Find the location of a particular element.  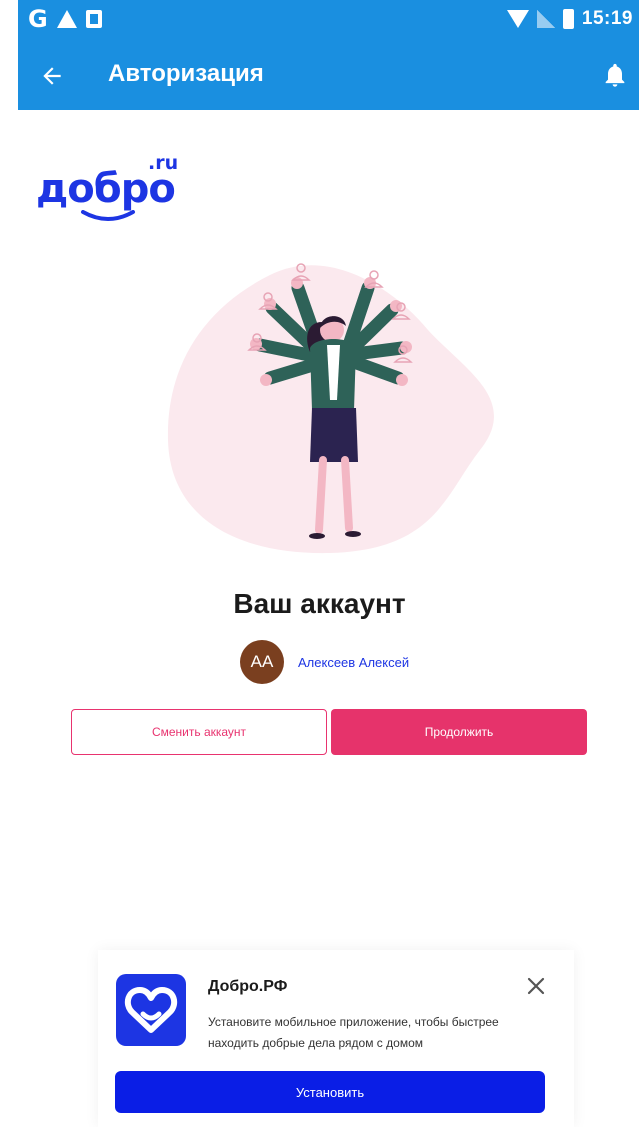

app-bar: Авторизация is located at coordinates (328, 75).